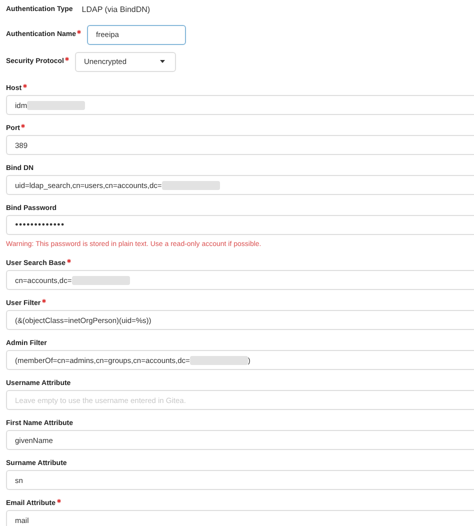 The width and height of the screenshot is (474, 526). I want to click on caret-icon, so click(162, 61).